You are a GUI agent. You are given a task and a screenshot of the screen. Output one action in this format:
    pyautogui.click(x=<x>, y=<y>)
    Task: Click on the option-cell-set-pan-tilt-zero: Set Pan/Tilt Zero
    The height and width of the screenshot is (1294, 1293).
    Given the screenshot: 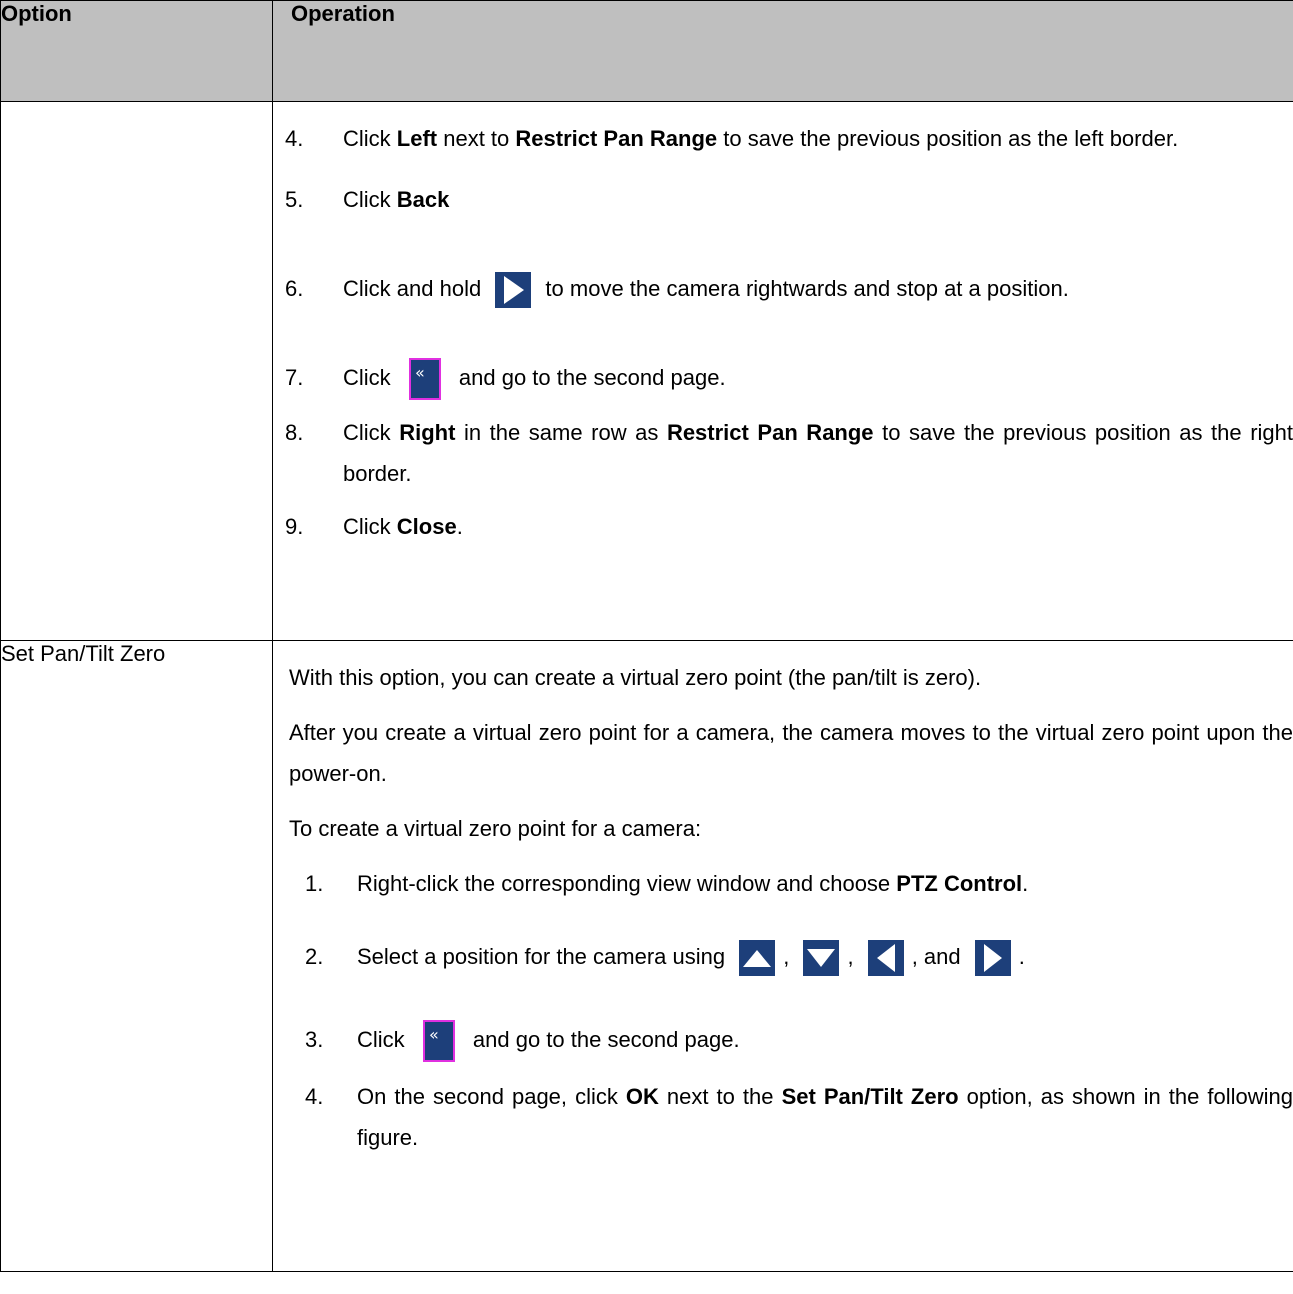 What is the action you would take?
    pyautogui.click(x=136, y=956)
    